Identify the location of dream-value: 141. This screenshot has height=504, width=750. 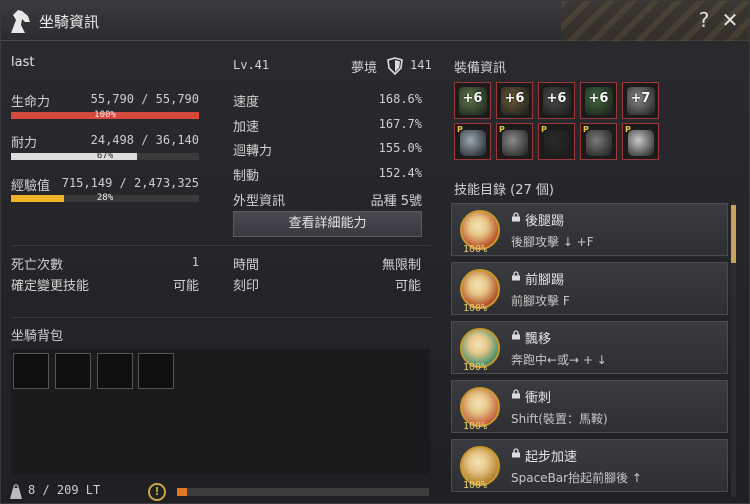
(421, 65).